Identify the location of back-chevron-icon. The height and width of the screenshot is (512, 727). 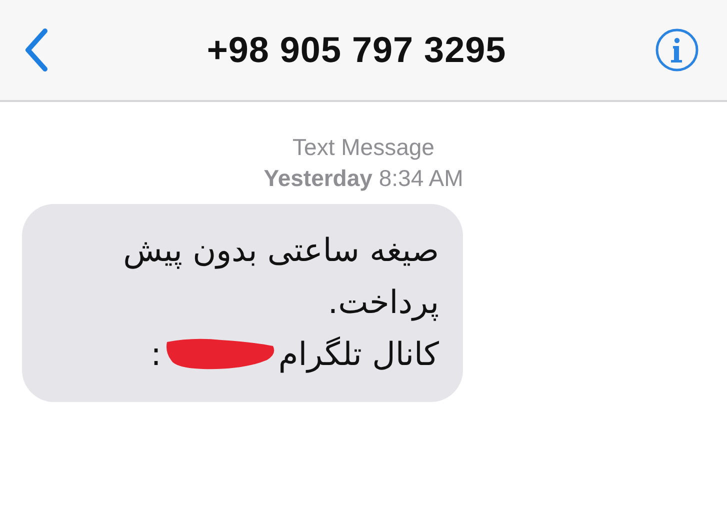
(36, 50).